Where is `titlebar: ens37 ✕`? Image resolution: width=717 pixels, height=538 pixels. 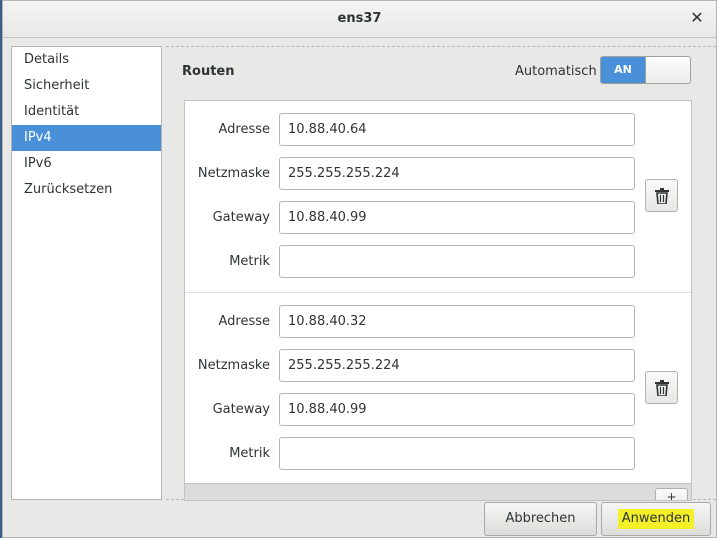 titlebar: ens37 ✕ is located at coordinates (359, 19).